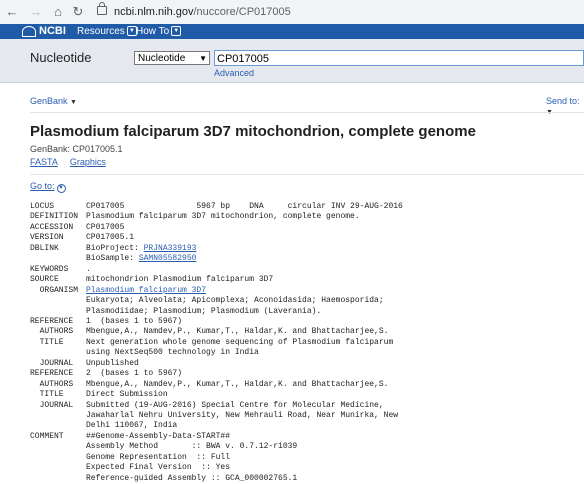 Image resolution: width=584 pixels, height=484 pixels. I want to click on send-to-label: Send to:, so click(563, 101).